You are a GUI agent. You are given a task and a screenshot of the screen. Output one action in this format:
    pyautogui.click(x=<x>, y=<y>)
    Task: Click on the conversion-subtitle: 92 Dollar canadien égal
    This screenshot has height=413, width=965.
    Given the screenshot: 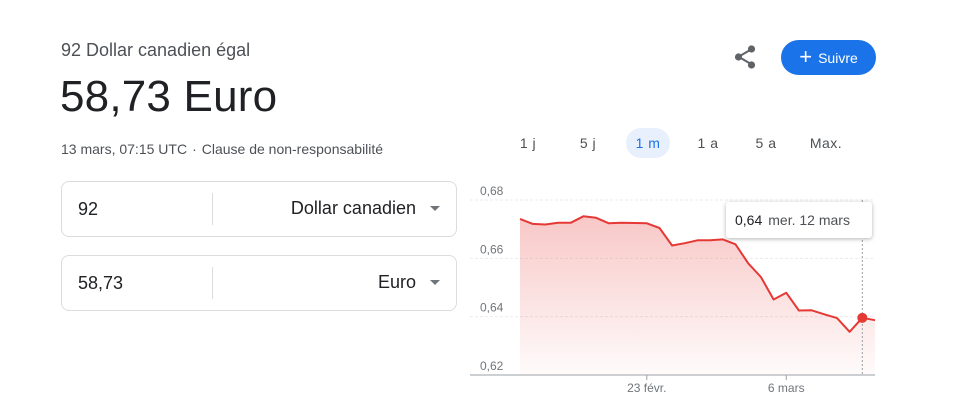 What is the action you would take?
    pyautogui.click(x=156, y=50)
    